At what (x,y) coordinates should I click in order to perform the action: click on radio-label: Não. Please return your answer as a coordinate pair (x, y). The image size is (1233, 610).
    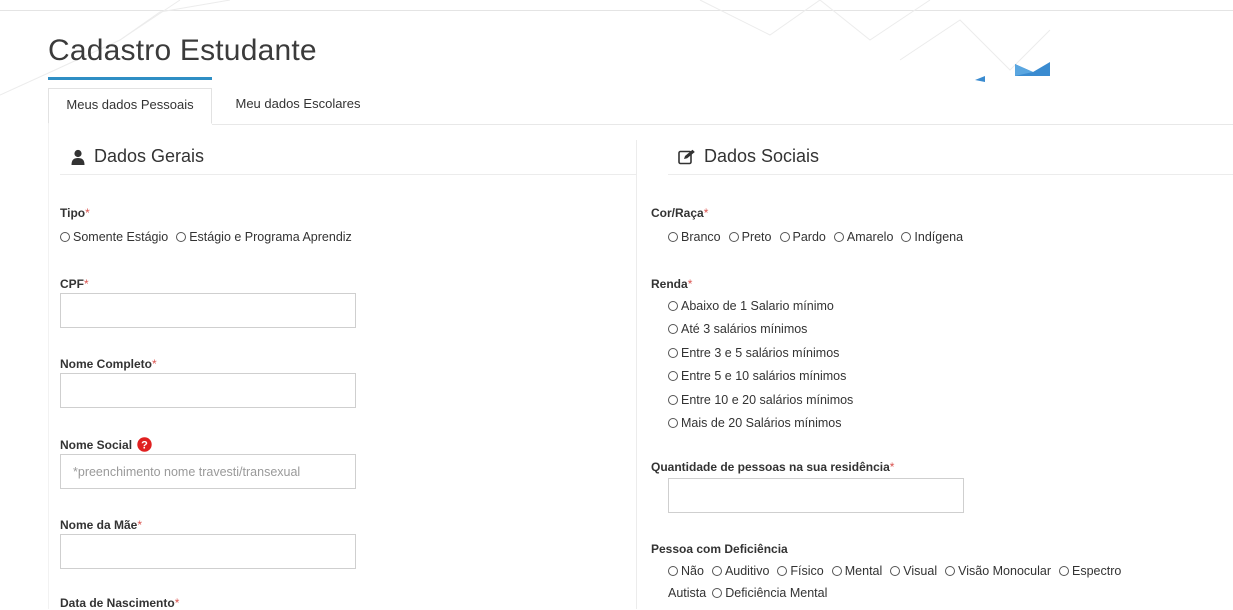
    Looking at the image, I should click on (692, 571).